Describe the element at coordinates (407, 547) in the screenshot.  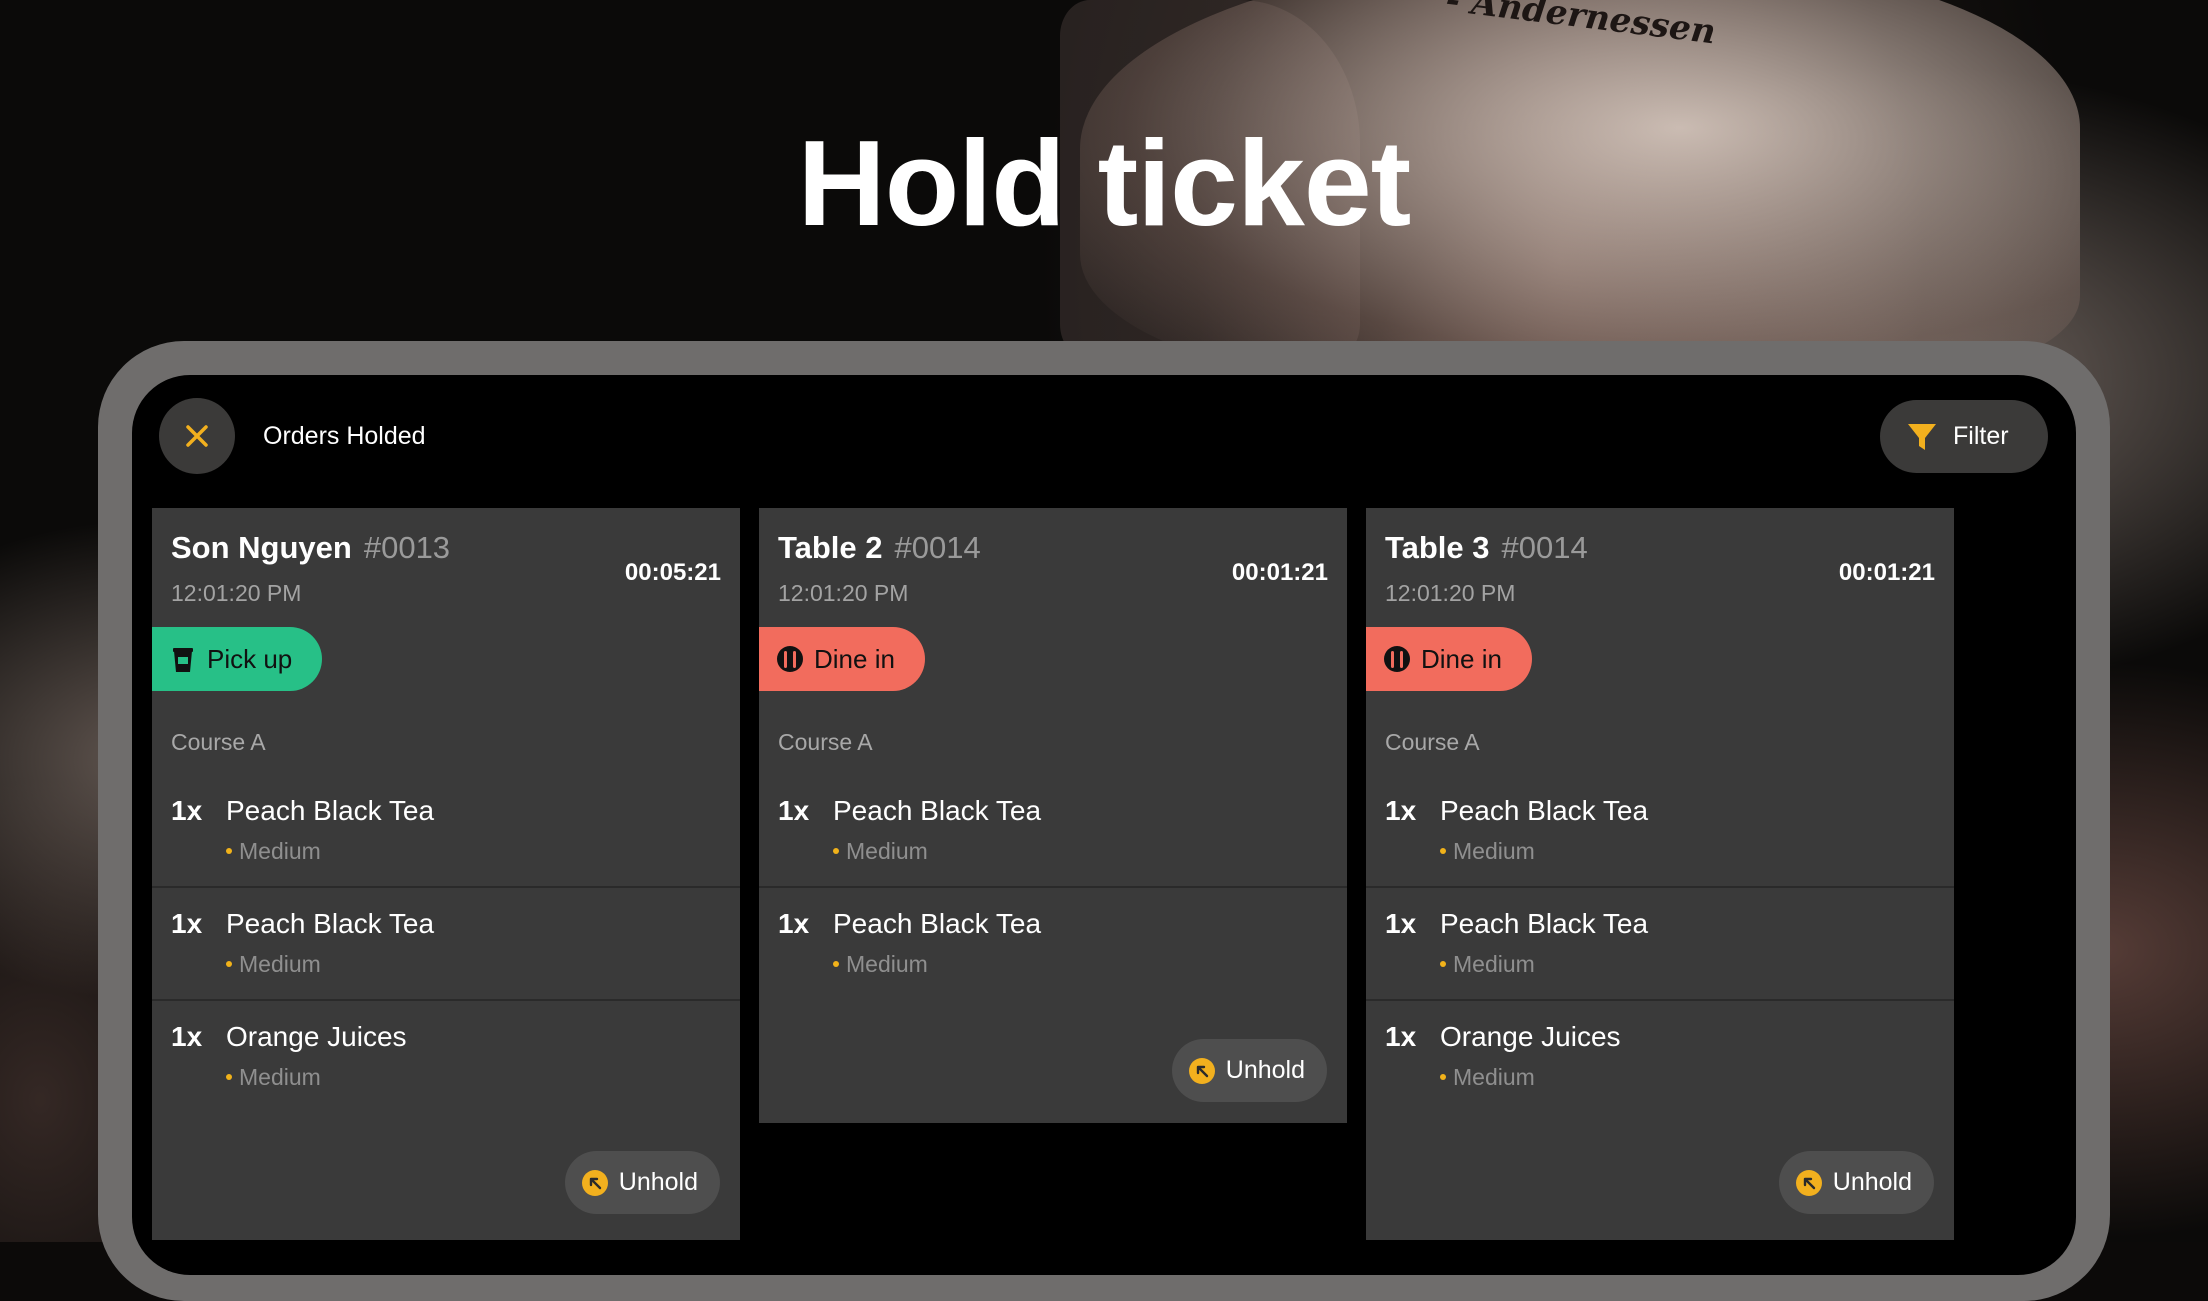
I see `order-number: #0013` at that location.